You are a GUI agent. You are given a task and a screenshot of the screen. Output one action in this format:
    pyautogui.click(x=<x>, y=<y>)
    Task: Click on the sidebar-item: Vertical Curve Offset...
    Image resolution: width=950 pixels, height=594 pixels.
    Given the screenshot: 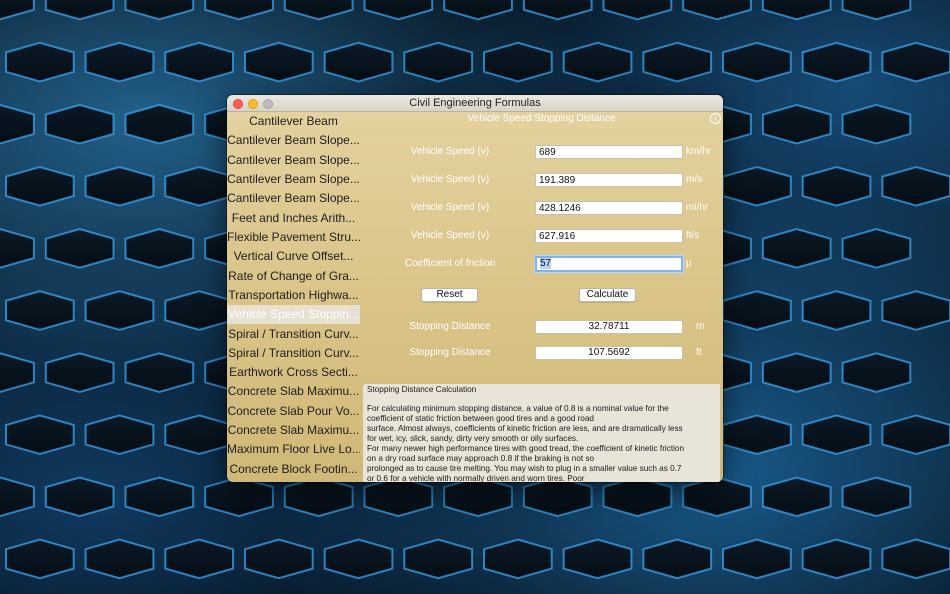 What is the action you would take?
    pyautogui.click(x=293, y=256)
    